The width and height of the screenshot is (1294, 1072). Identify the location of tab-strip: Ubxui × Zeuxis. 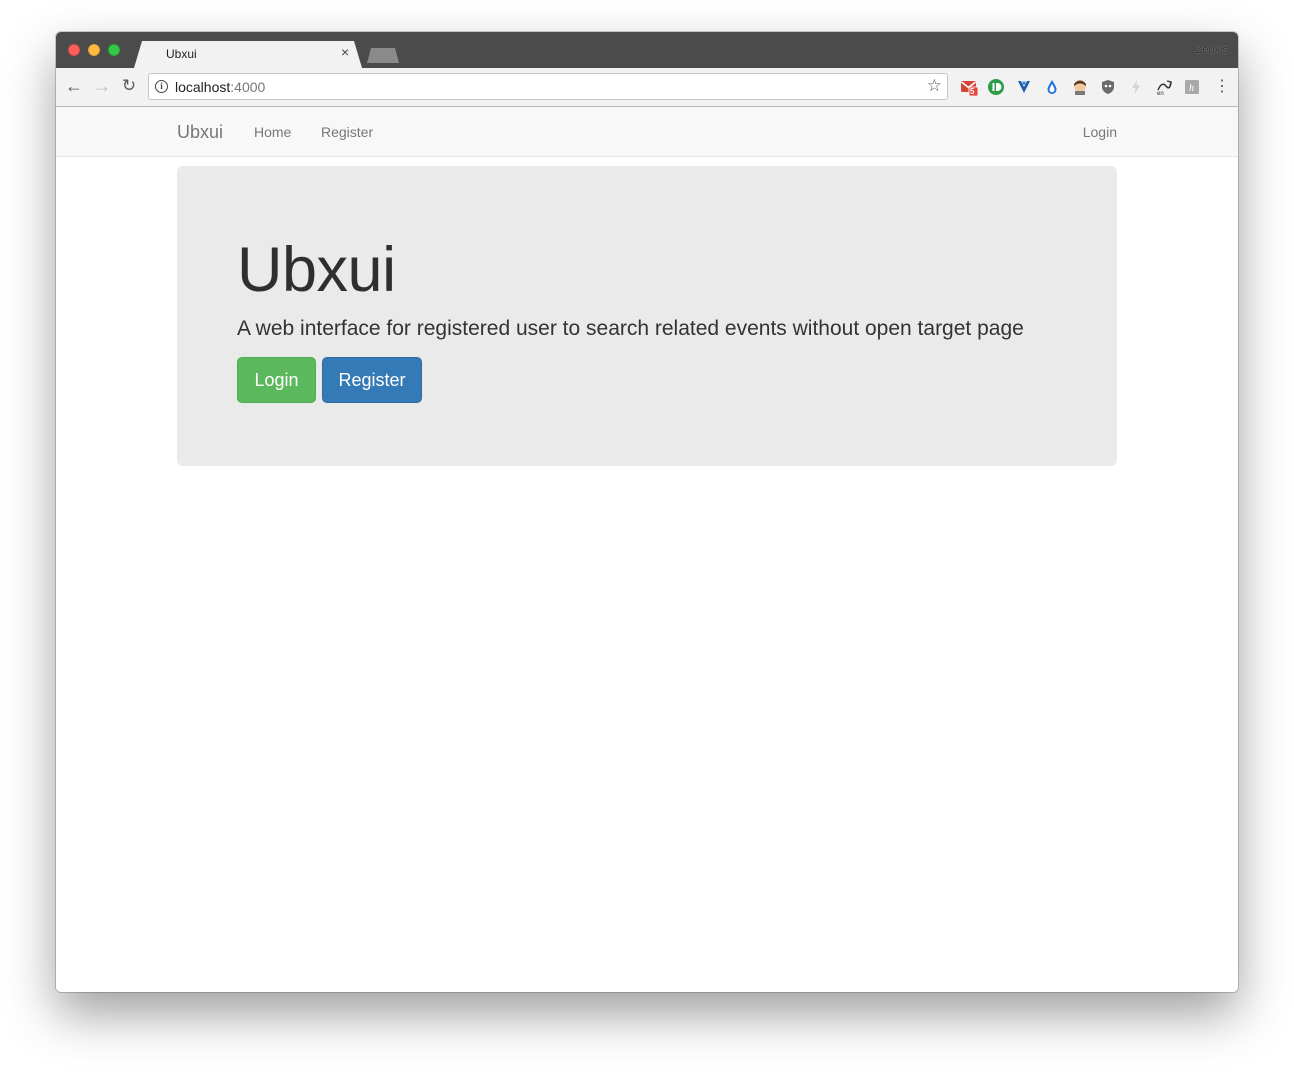
(647, 50).